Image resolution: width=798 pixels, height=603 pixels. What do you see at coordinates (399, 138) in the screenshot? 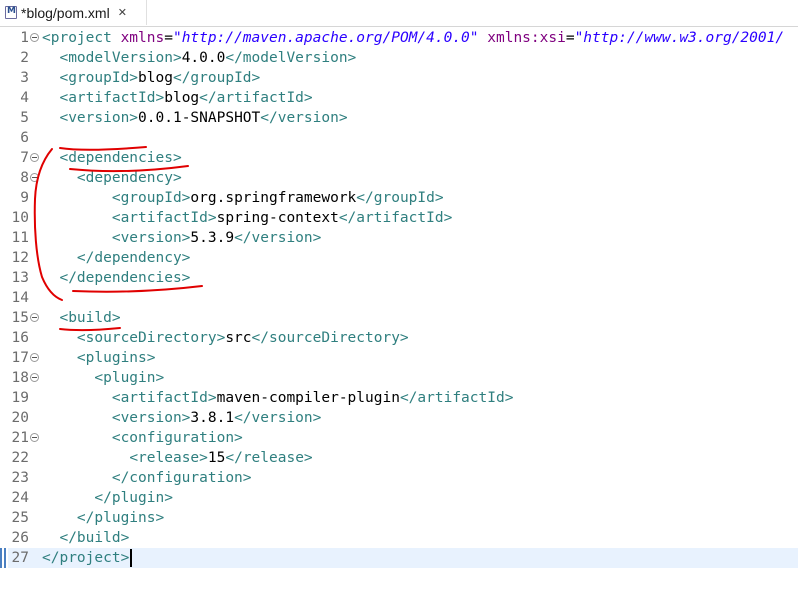
I see `code-line: 6` at bounding box center [399, 138].